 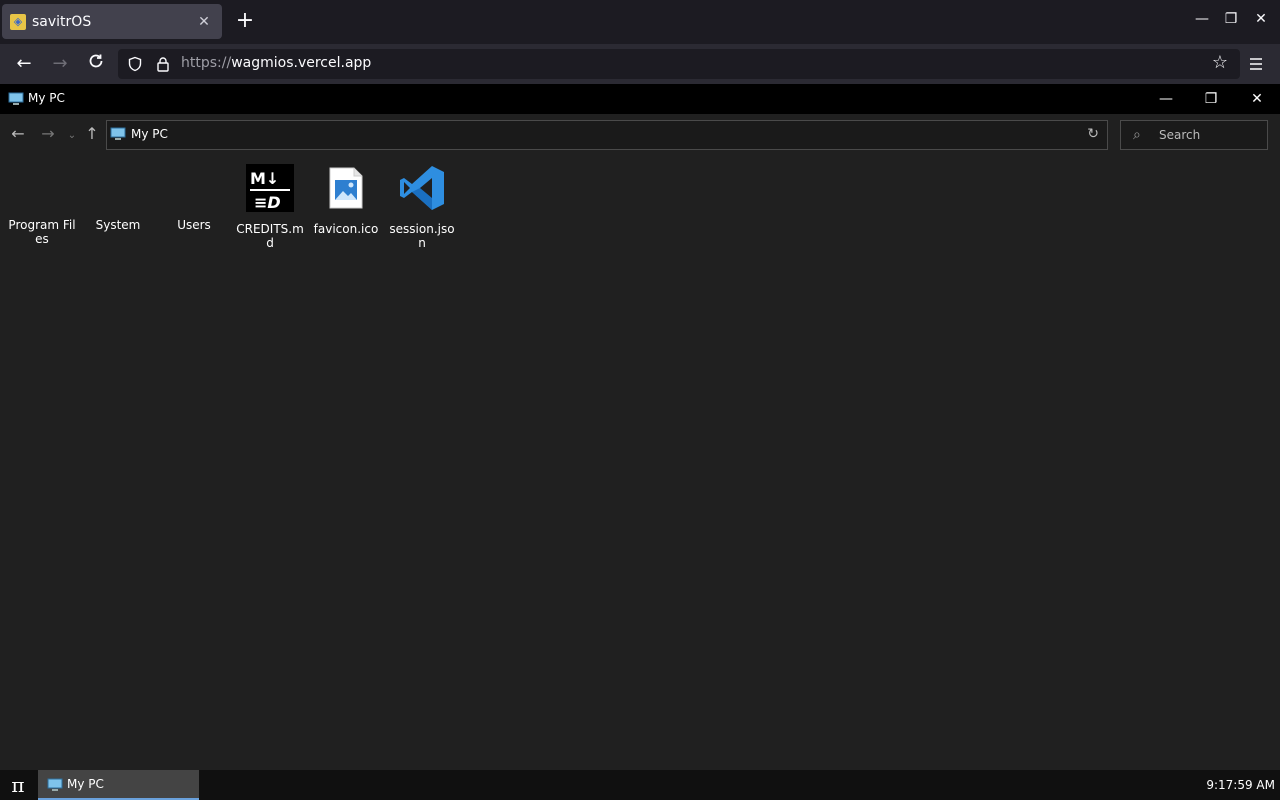 I want to click on window-minimize-button: —, so click(x=1166, y=99).